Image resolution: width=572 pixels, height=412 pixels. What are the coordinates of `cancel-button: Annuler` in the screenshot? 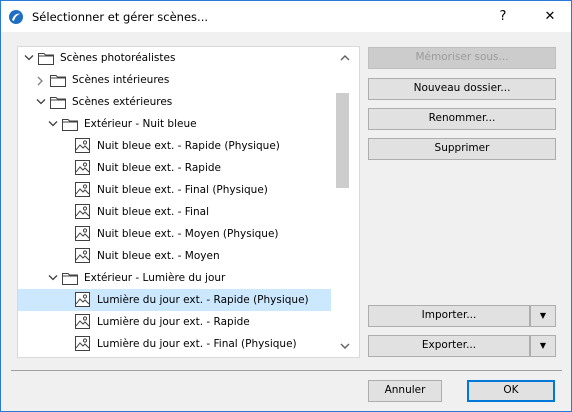 It's located at (405, 391).